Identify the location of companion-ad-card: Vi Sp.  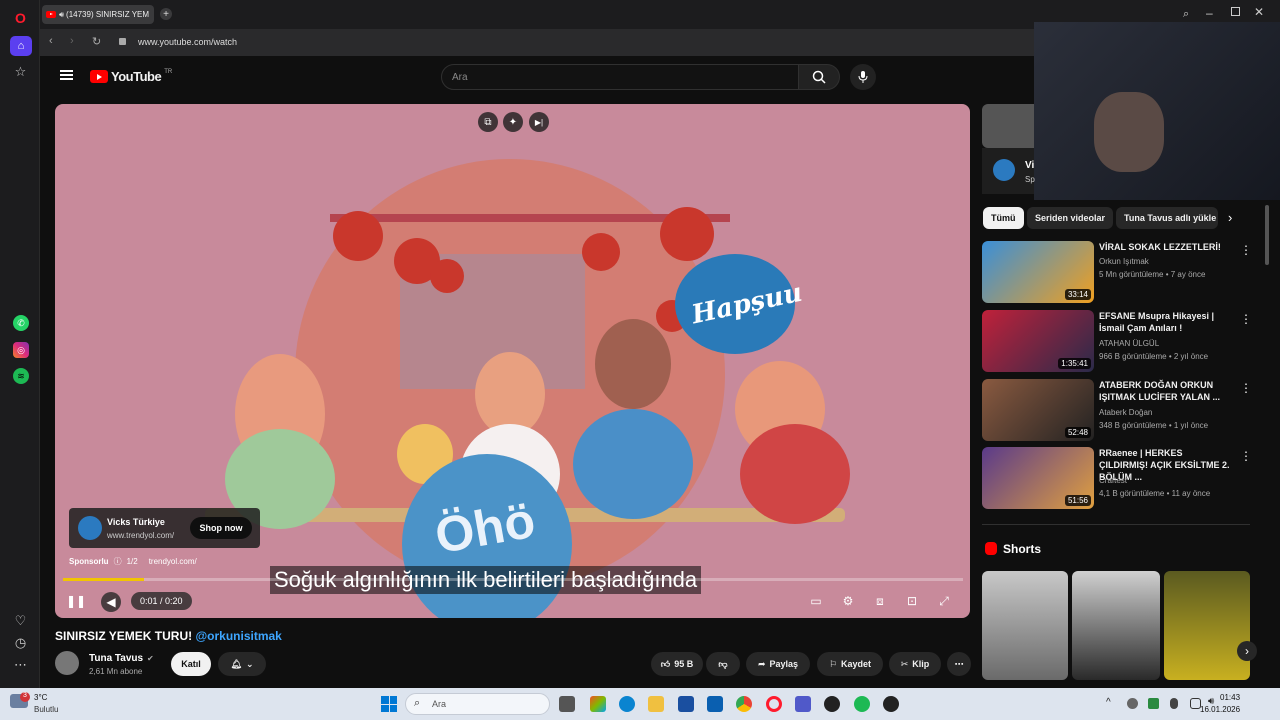
(1008, 171).